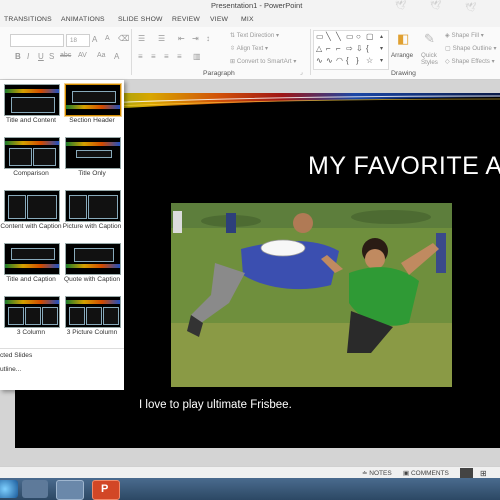 The width and height of the screenshot is (500, 500). Describe the element at coordinates (186, 19) in the screenshot. I see `tab-review: REVIEW` at that location.